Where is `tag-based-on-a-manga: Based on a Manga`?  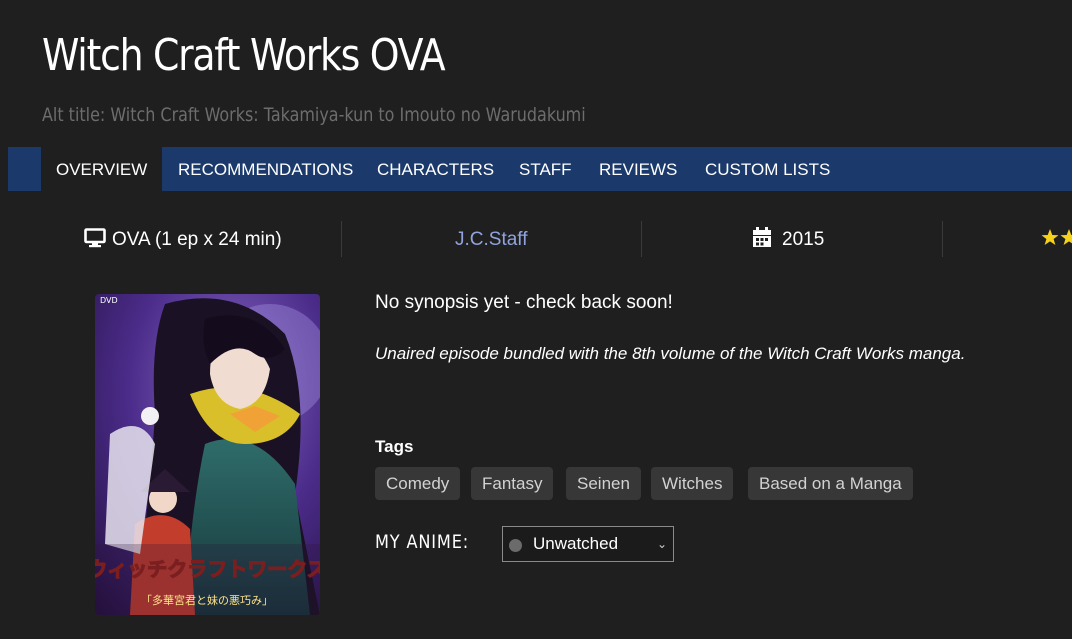
tag-based-on-a-manga: Based on a Manga is located at coordinates (830, 483).